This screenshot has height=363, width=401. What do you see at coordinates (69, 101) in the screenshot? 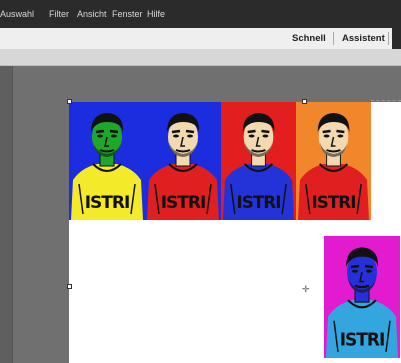
I see `transform-handle-top-left` at bounding box center [69, 101].